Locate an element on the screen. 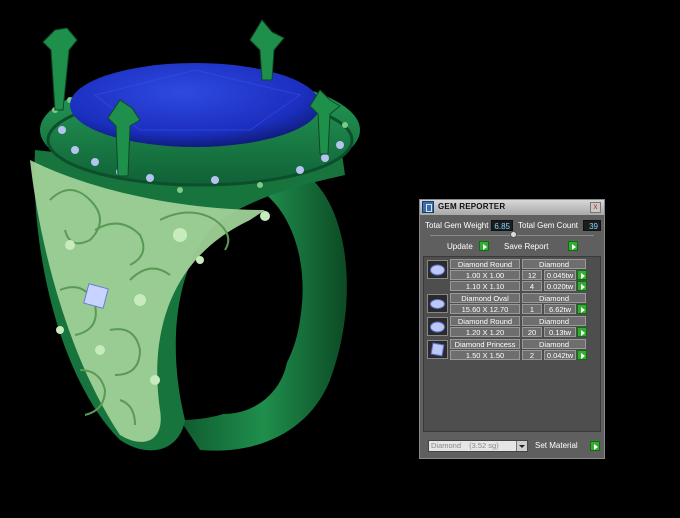 This screenshot has height=518, width=680. gem-weight: 0.020tw is located at coordinates (560, 286).